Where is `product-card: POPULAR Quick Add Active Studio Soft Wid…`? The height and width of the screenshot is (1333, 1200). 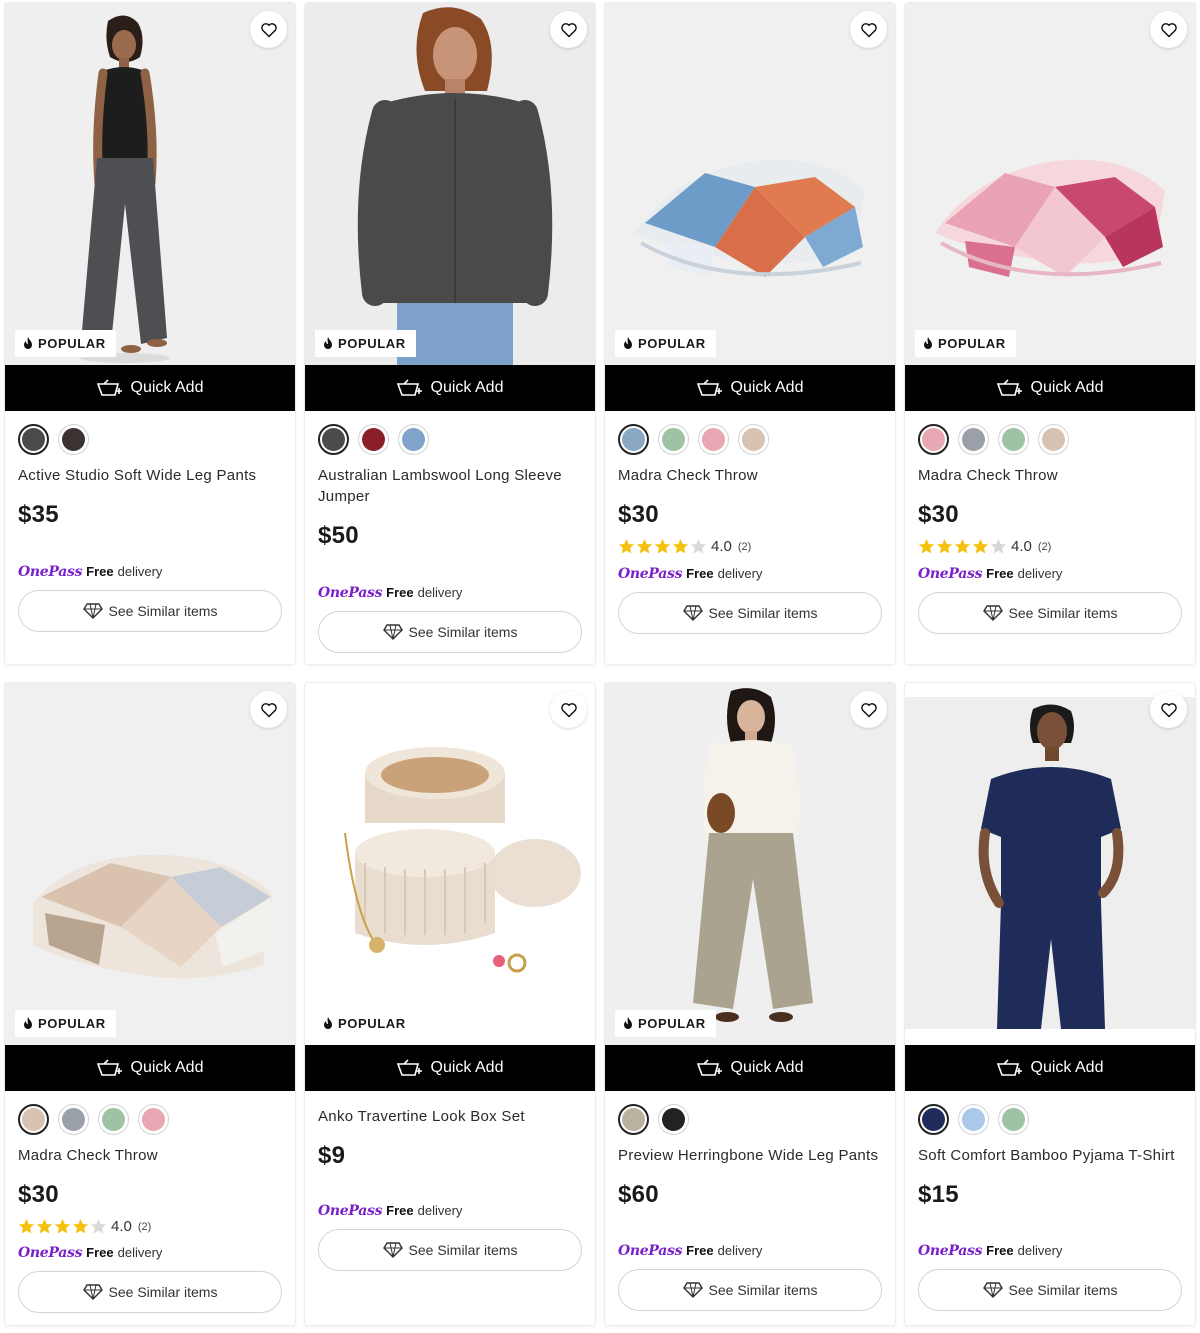 product-card: POPULAR Quick Add Active Studio Soft Wid… is located at coordinates (150, 333).